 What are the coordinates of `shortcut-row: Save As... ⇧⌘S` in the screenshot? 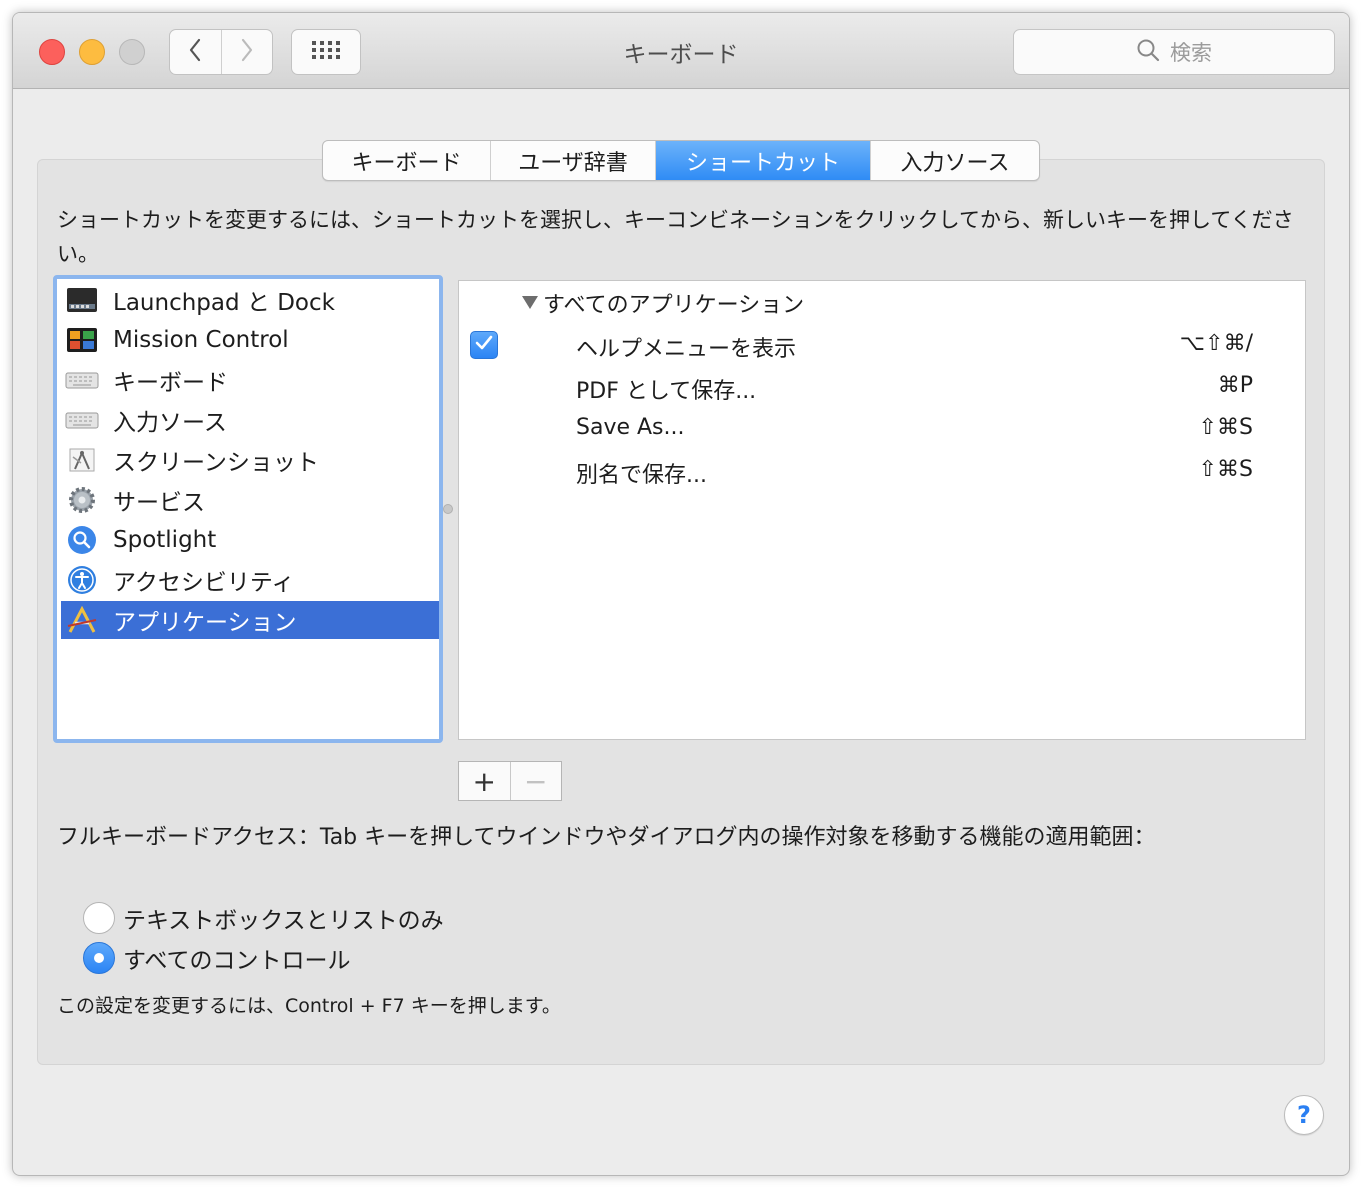 It's located at (882, 430).